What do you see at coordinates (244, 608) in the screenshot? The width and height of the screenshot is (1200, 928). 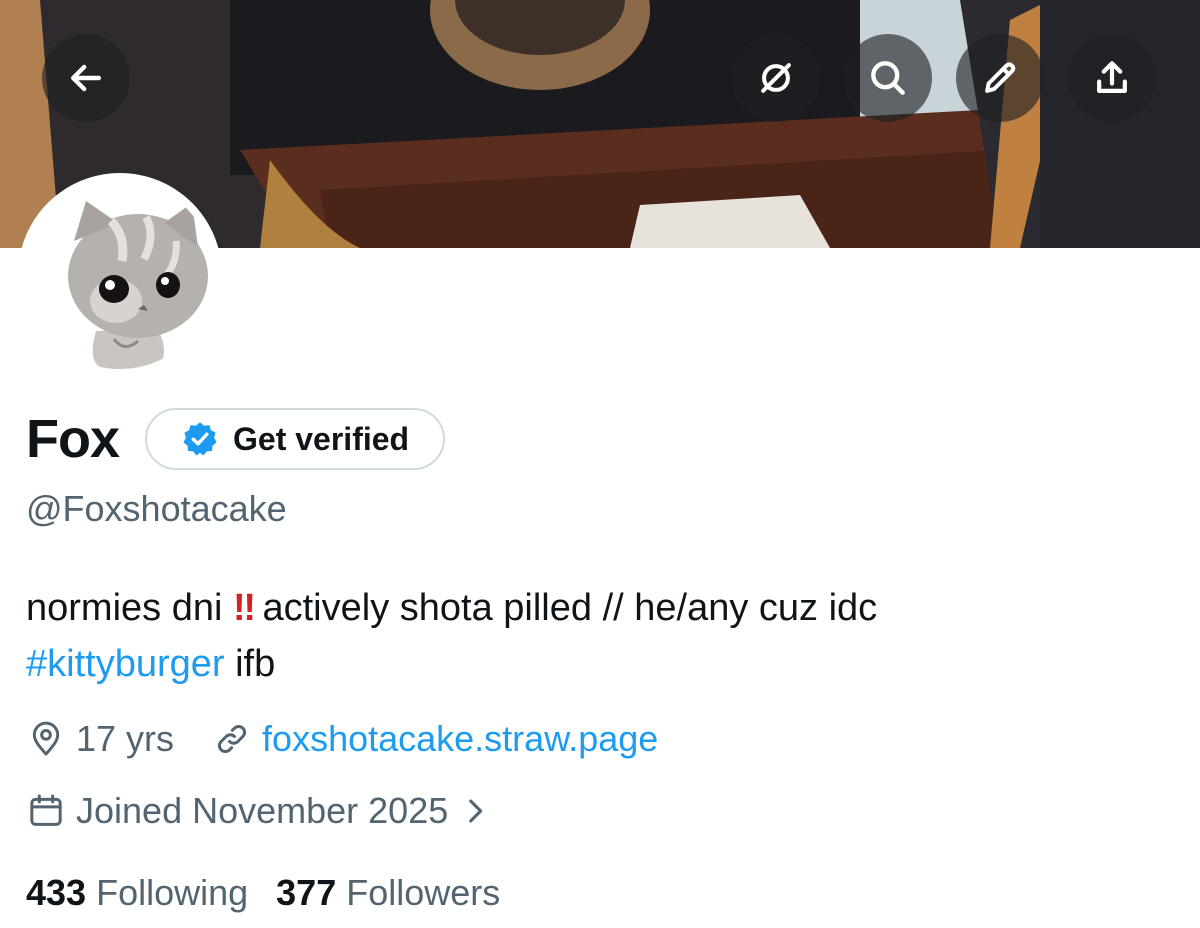 I see `double-exclamation-emoji: ‼` at bounding box center [244, 608].